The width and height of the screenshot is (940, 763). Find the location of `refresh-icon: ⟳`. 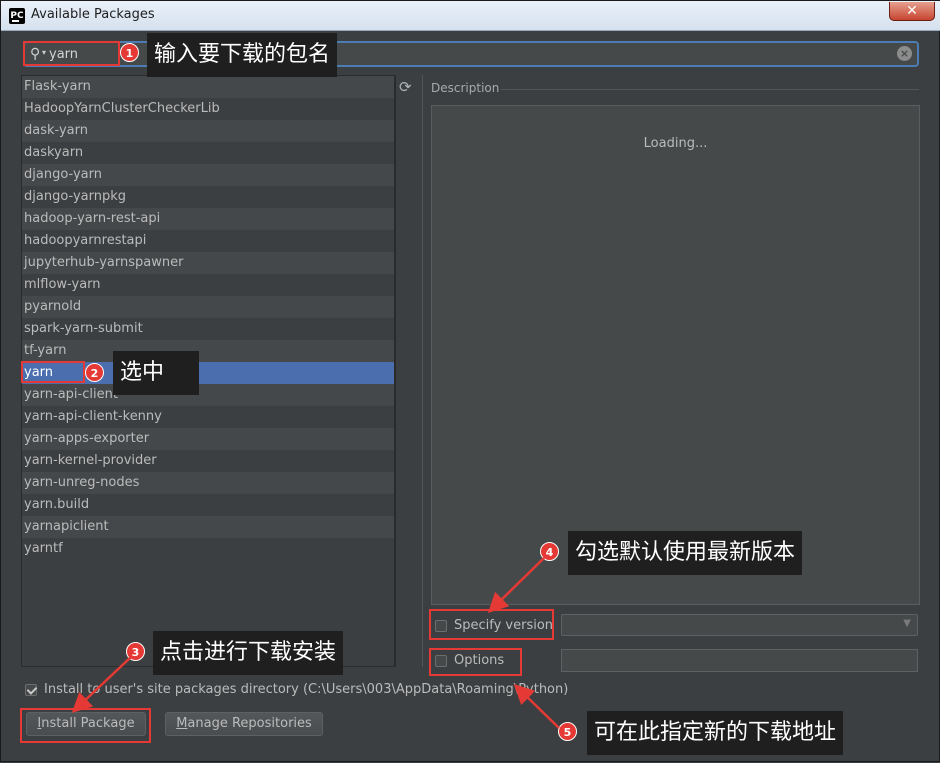

refresh-icon: ⟳ is located at coordinates (405, 87).